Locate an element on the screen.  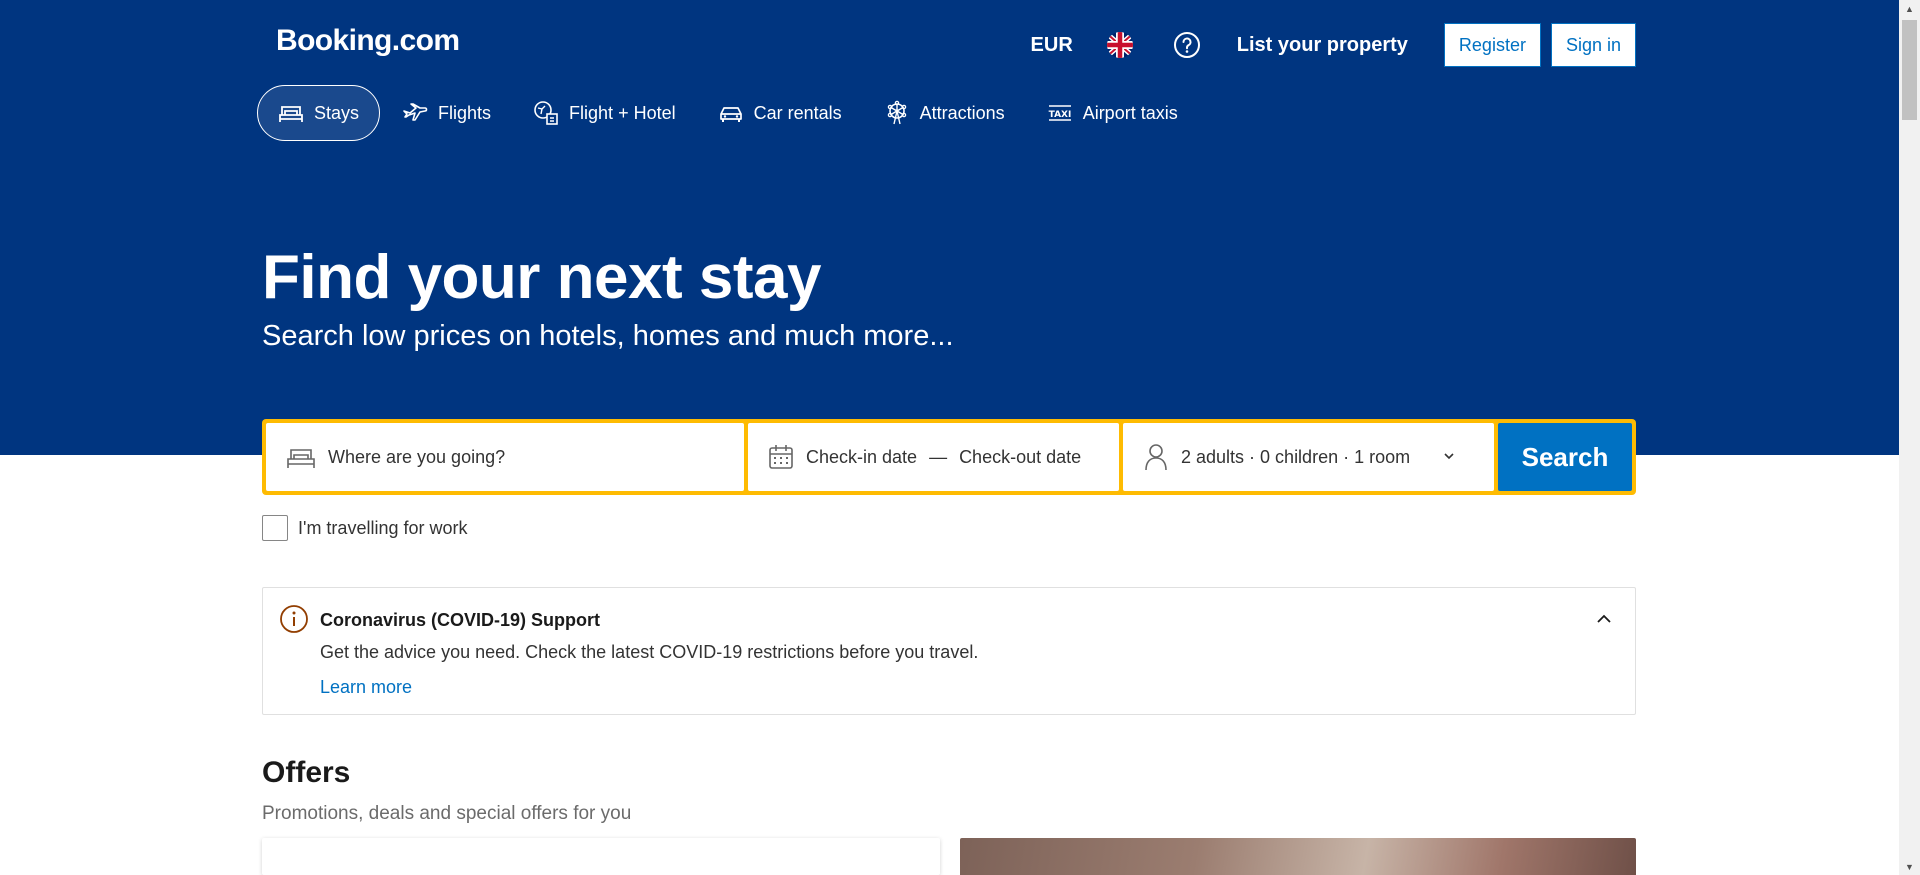
header-actions: EUR List your property Register Sign in is located at coordinates (1325, 45).